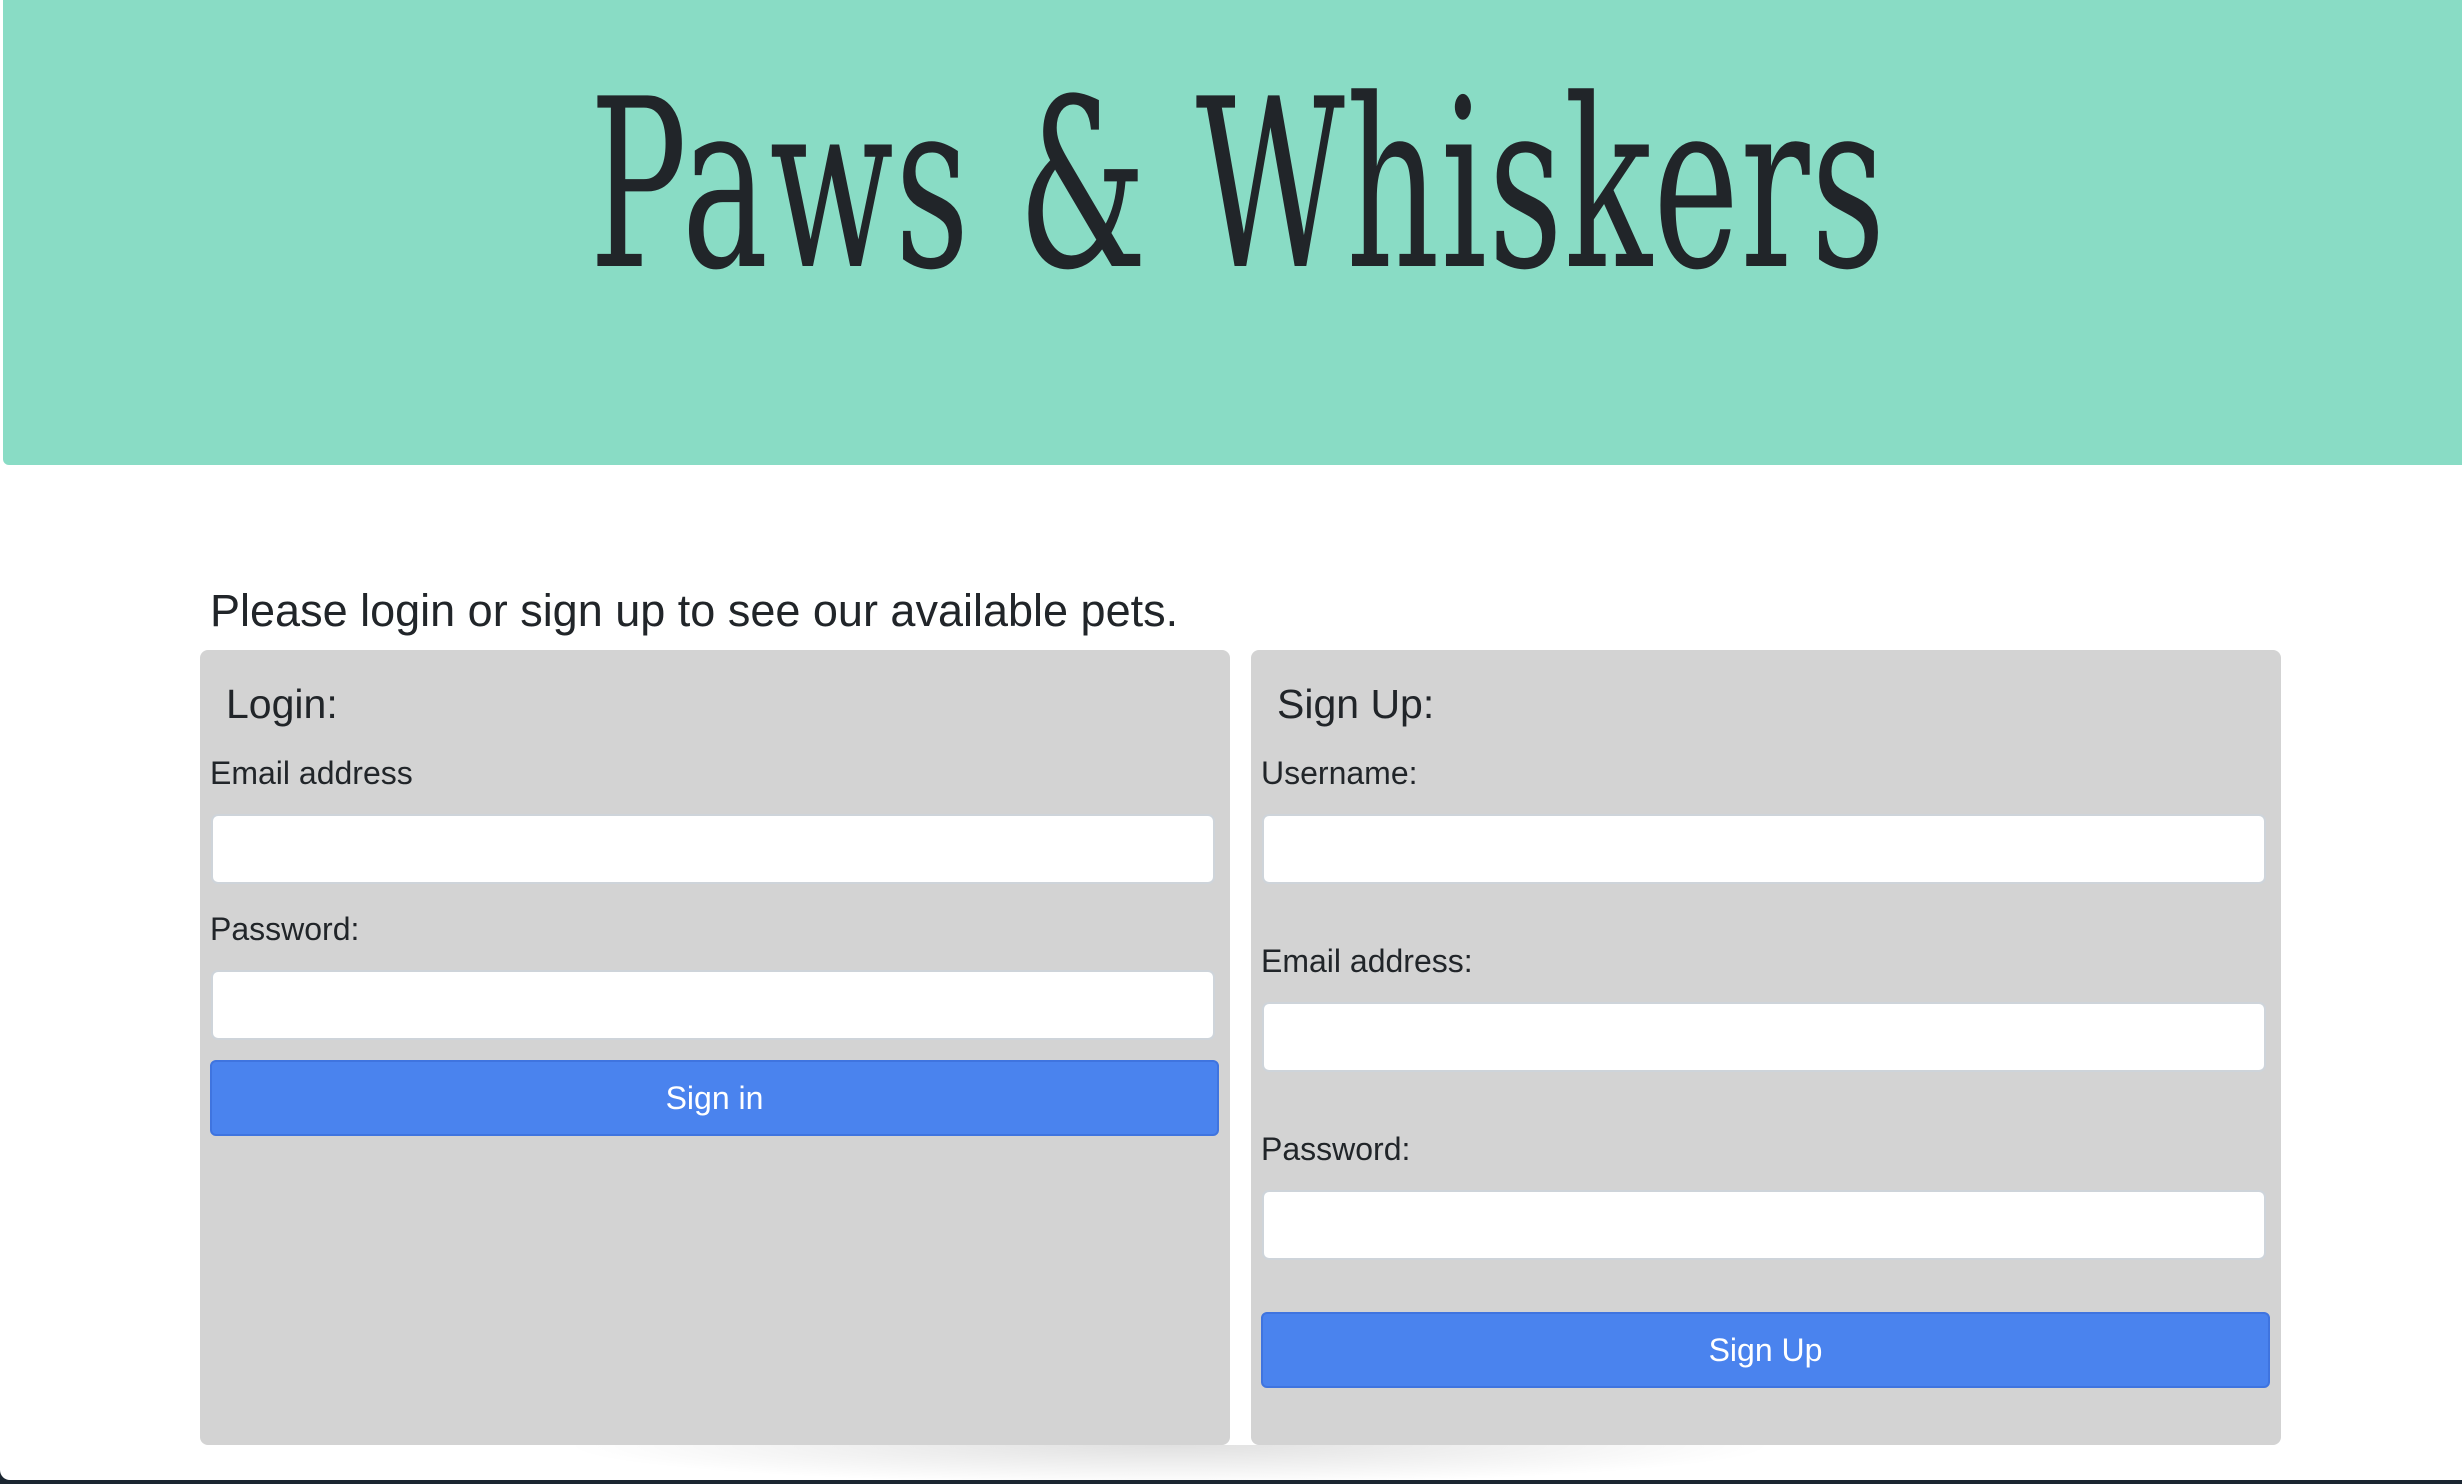 The width and height of the screenshot is (2462, 1484). I want to click on login-email-label: Email address, so click(311, 773).